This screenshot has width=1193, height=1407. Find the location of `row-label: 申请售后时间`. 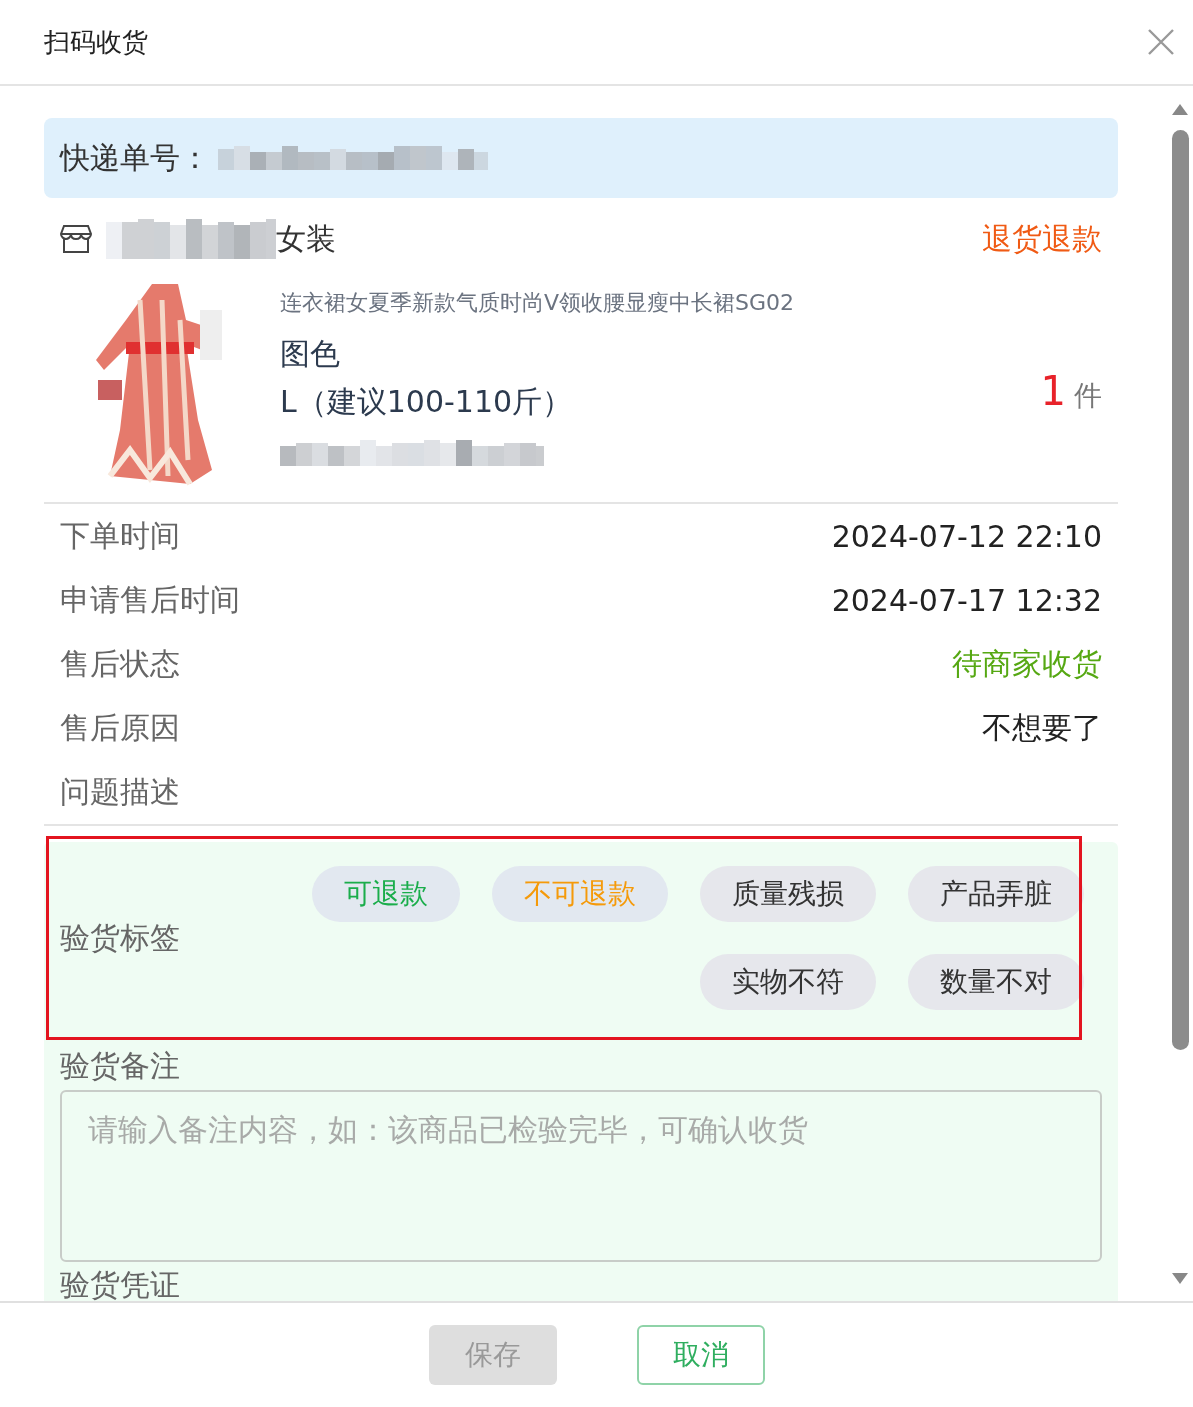

row-label: 申请售后时间 is located at coordinates (150, 599).